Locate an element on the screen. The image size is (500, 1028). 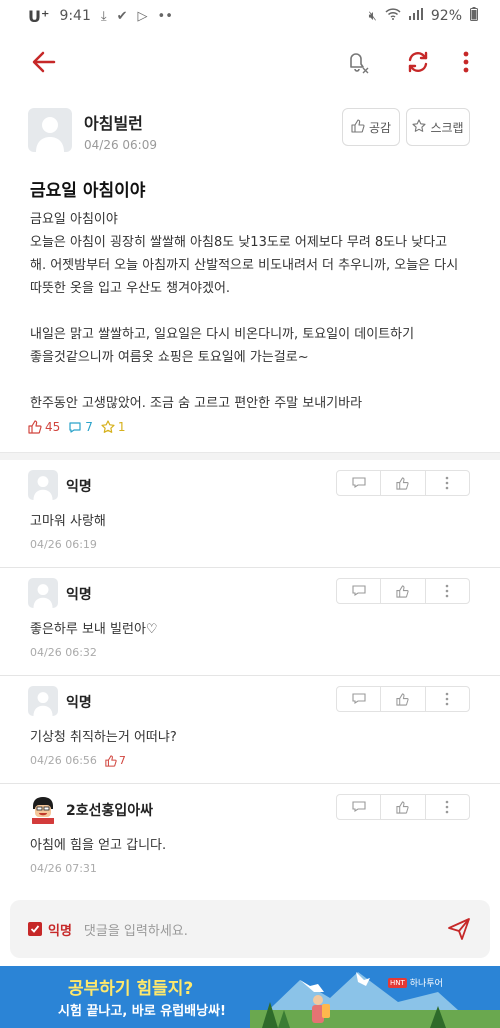
ad-brand-name: 하나투어 is located at coordinates (426, 984).